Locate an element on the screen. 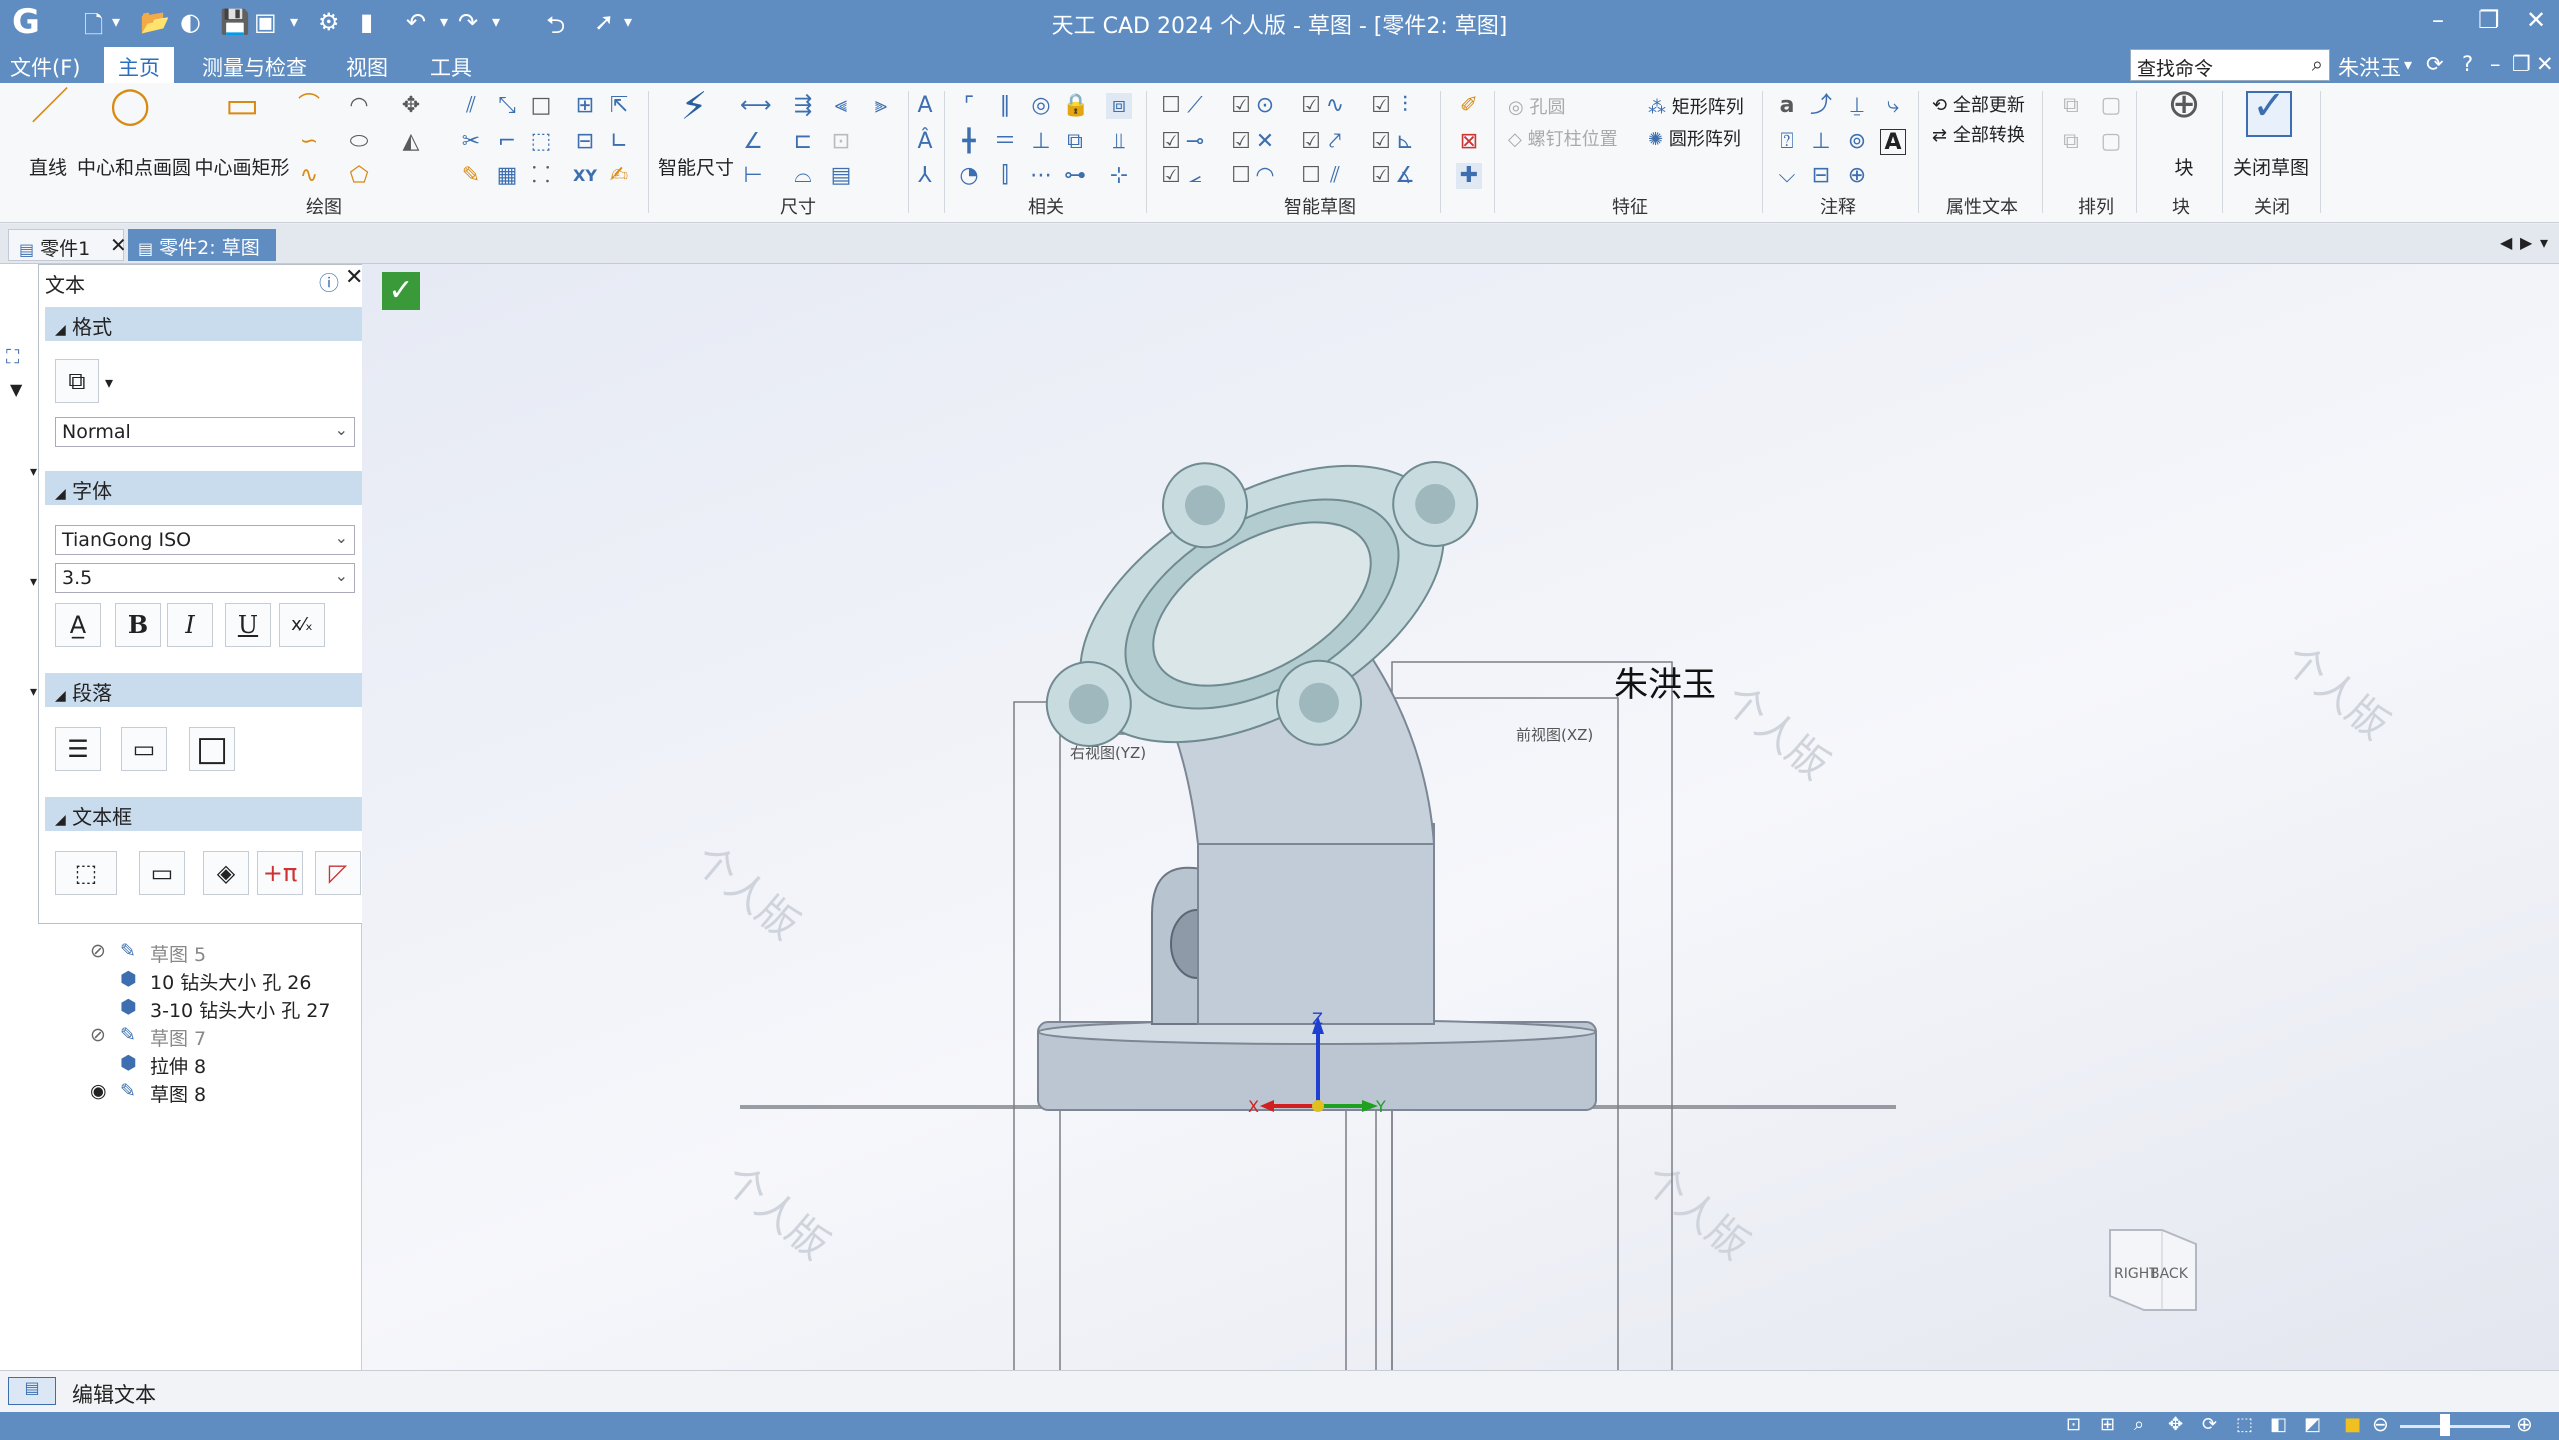 Image resolution: width=2559 pixels, height=1440 pixels. rect-array-button: ⁂ 矩形阵列 is located at coordinates (1696, 106).